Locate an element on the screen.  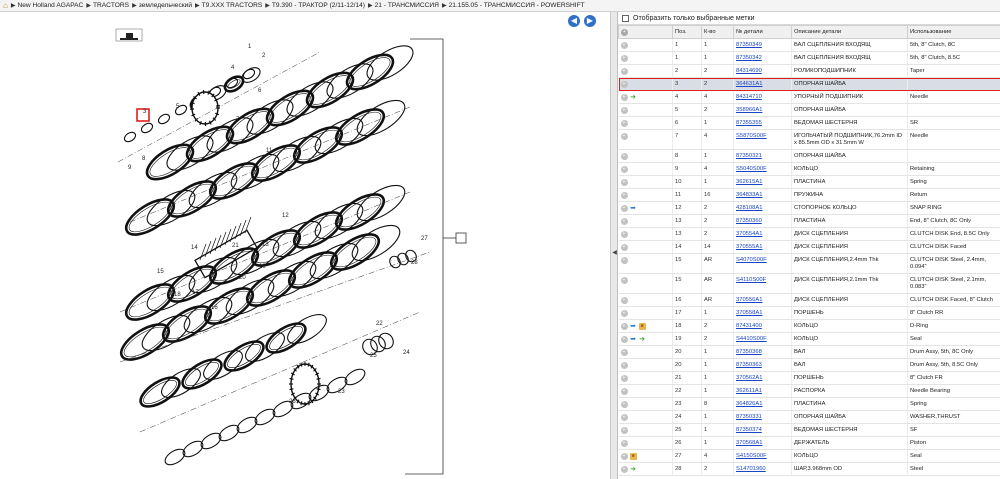
part-number-link: 87350368 is located at coordinates (749, 352).